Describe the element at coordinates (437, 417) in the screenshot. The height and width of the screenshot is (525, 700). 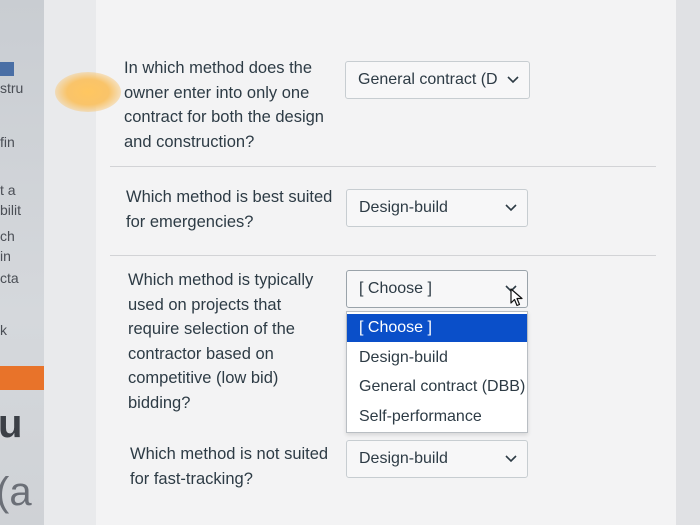
I see `option-self-performance: Self-performance` at that location.